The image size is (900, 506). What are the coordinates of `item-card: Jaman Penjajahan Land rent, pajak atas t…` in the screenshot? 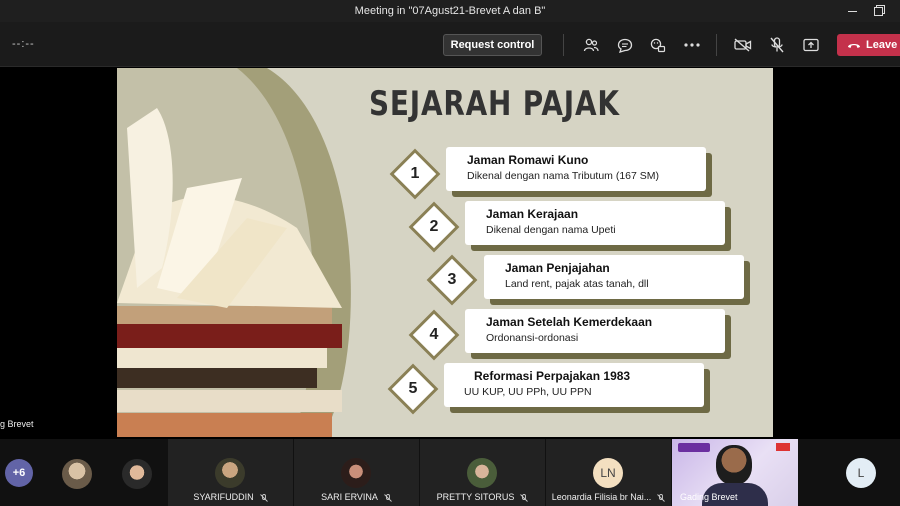 It's located at (614, 277).